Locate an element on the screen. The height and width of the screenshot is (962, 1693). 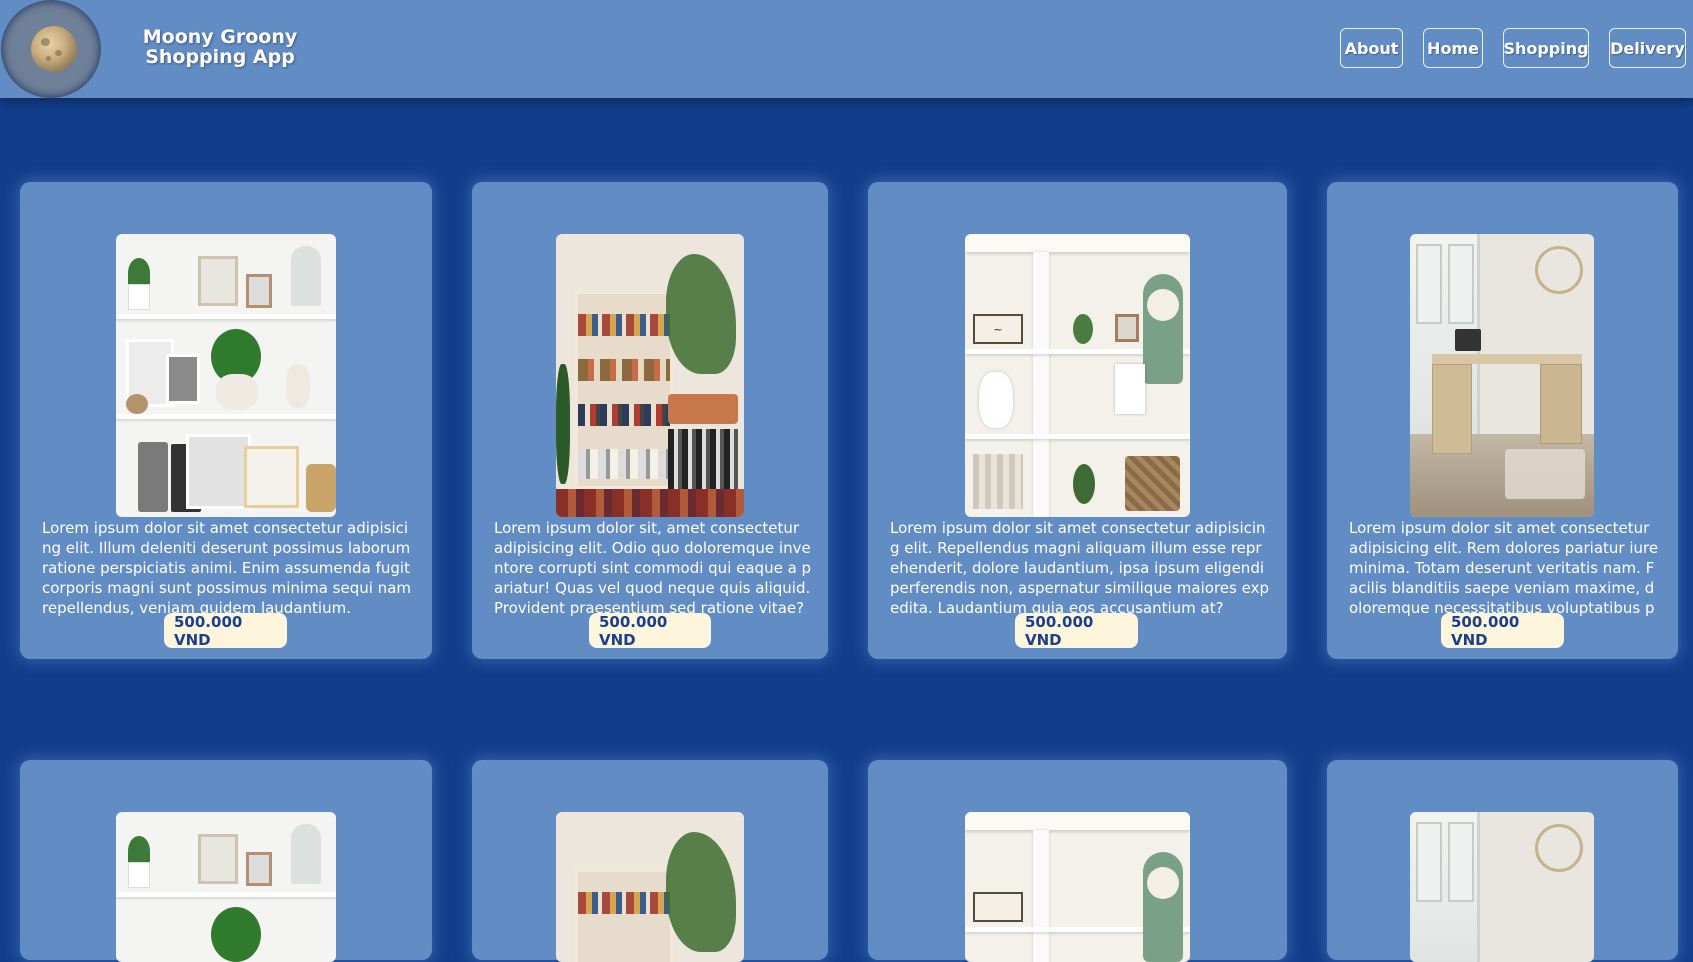
app-title-line1: Moony Groony is located at coordinates (220, 37).